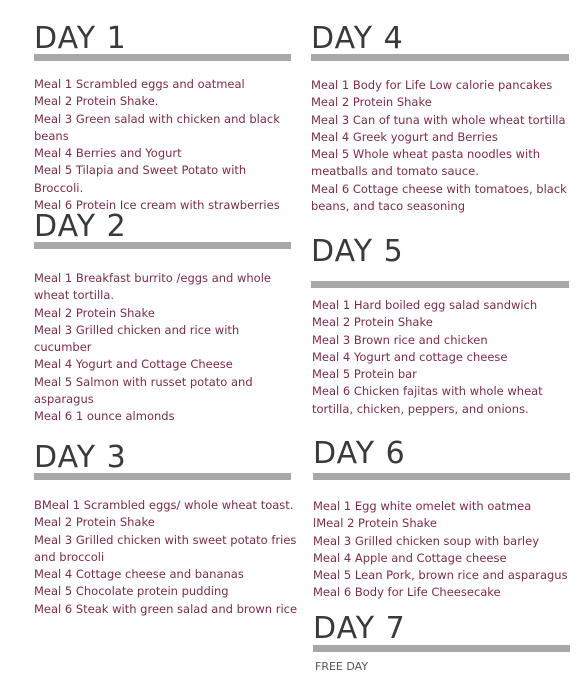  Describe the element at coordinates (133, 364) in the screenshot. I see `meal-item: Meal 4 Yogurt and Cottage Cheese` at that location.